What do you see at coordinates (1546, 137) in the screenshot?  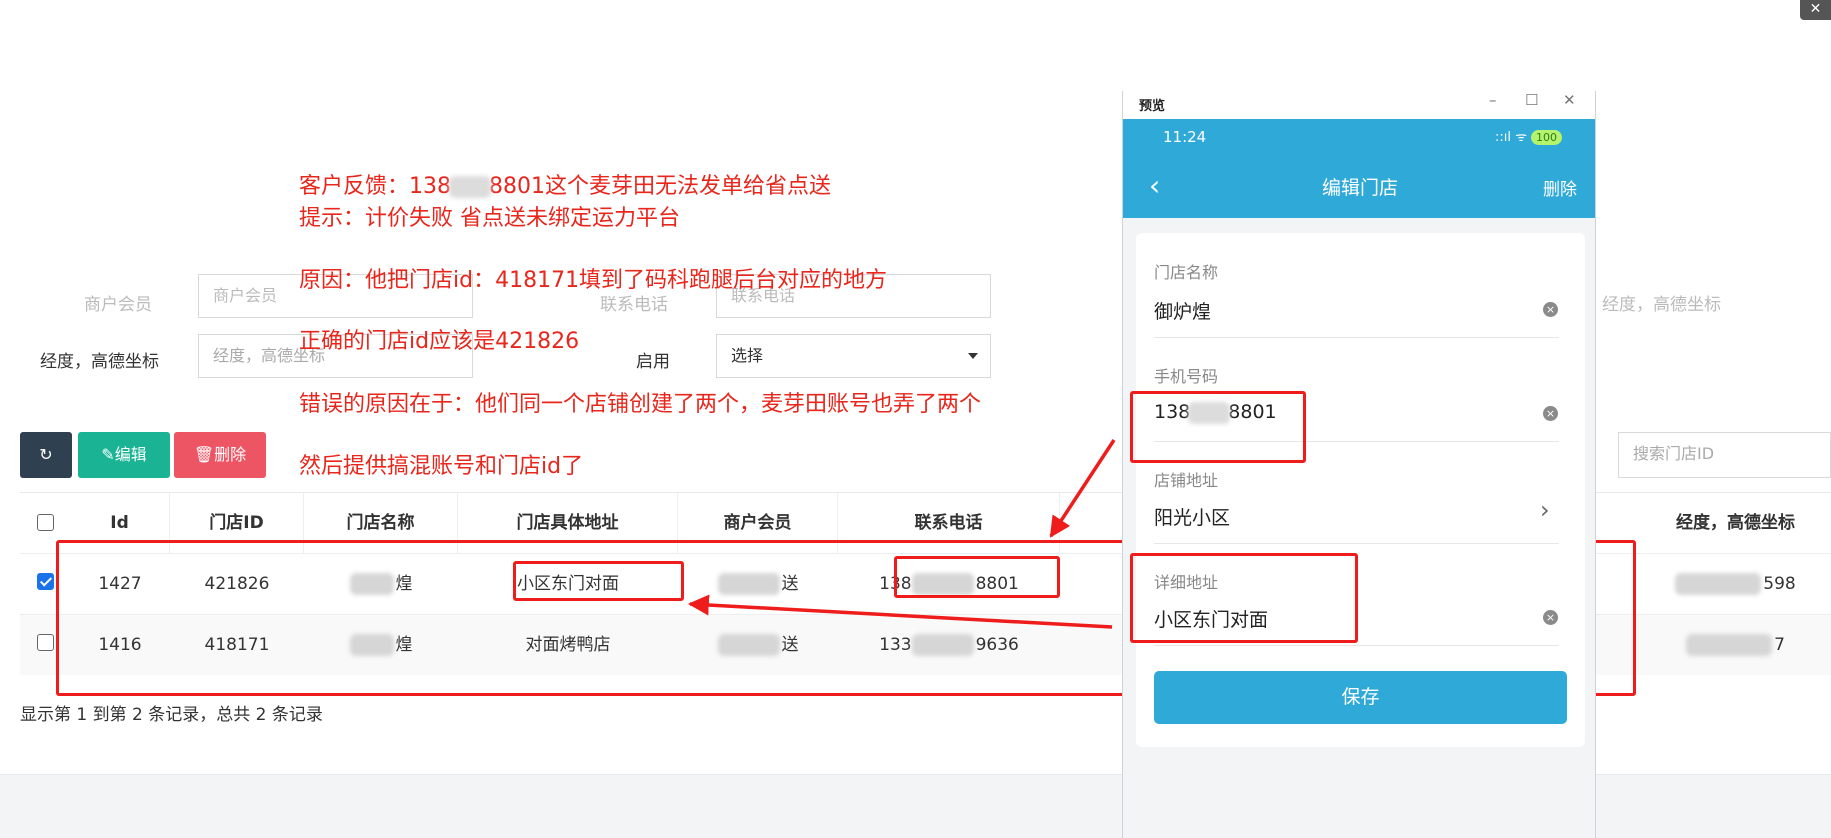 I see `battery-icon: 100` at bounding box center [1546, 137].